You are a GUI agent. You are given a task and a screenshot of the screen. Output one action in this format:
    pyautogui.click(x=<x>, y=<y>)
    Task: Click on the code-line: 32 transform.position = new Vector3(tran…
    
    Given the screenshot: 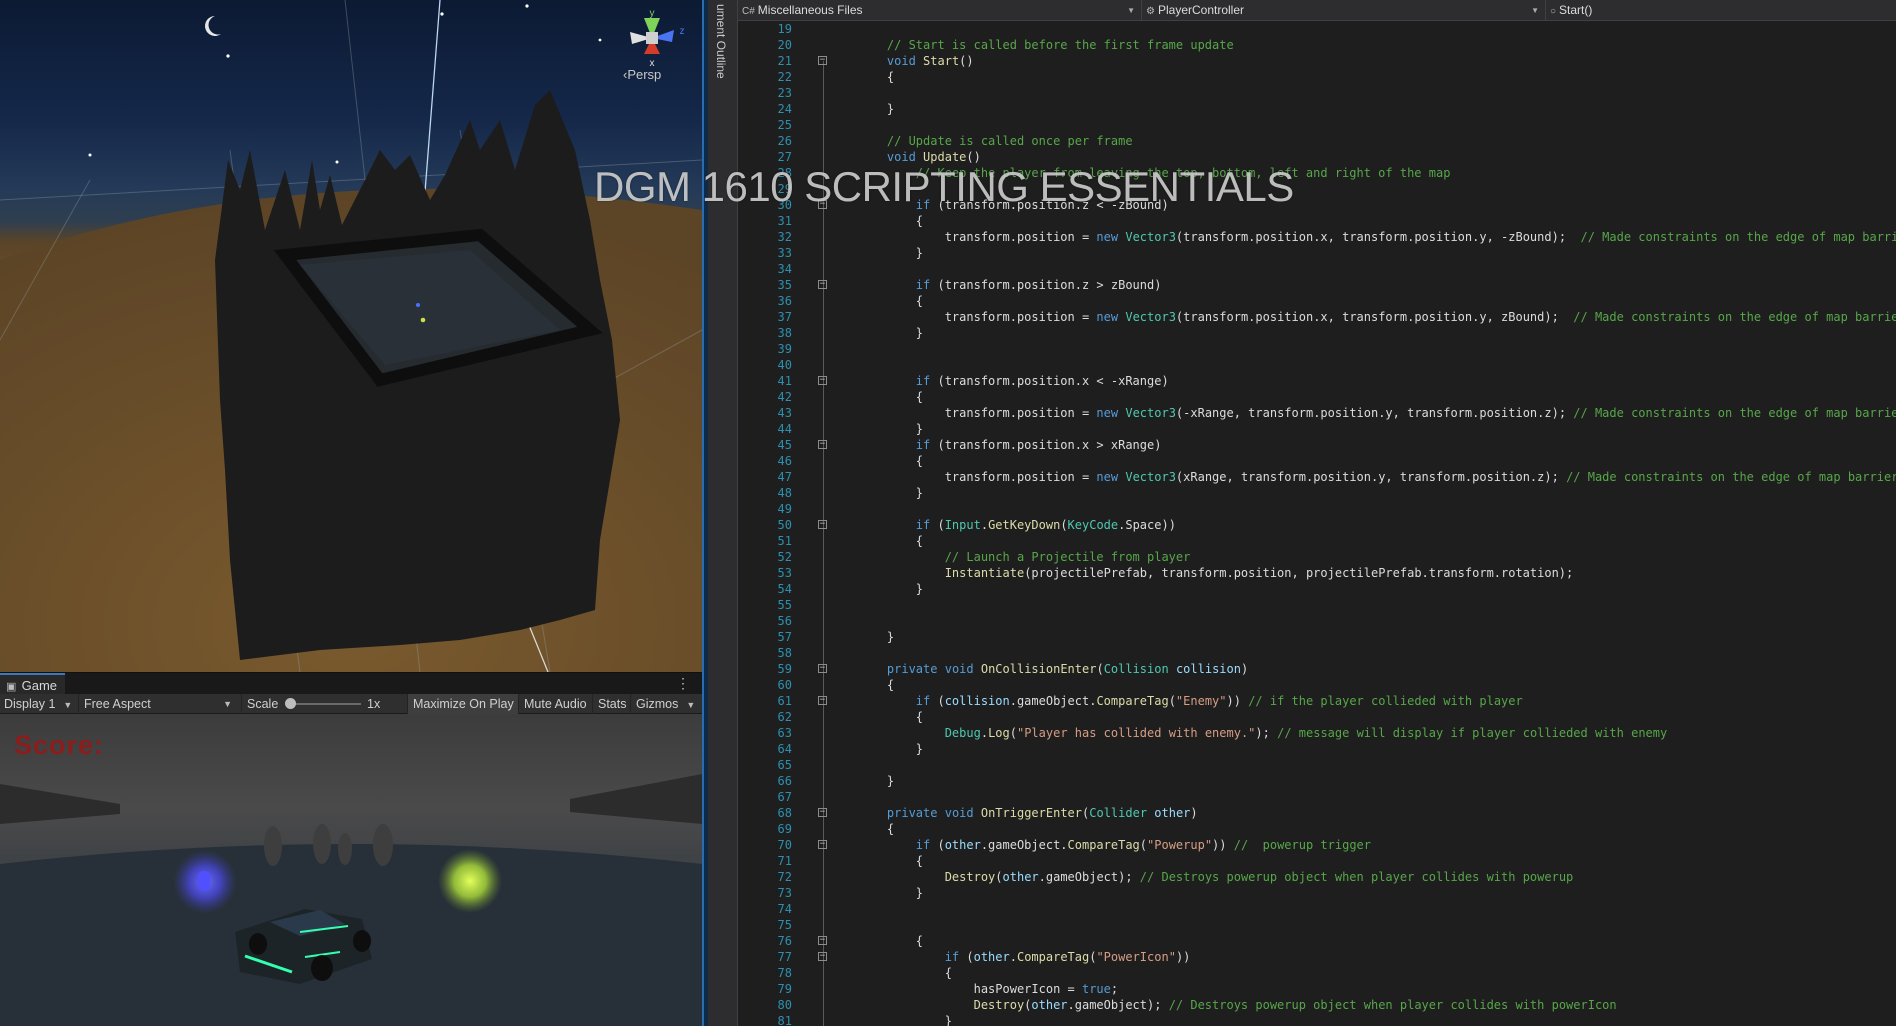 What is the action you would take?
    pyautogui.click(x=1317, y=237)
    